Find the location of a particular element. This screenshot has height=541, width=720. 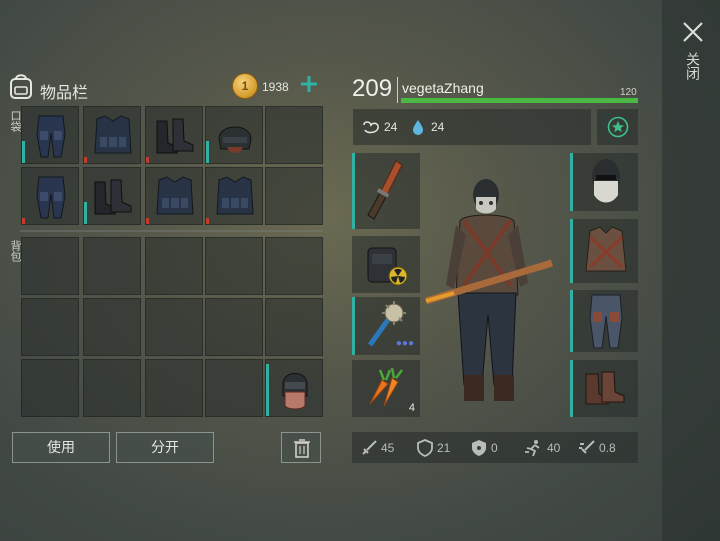

feet-slot is located at coordinates (604, 388).